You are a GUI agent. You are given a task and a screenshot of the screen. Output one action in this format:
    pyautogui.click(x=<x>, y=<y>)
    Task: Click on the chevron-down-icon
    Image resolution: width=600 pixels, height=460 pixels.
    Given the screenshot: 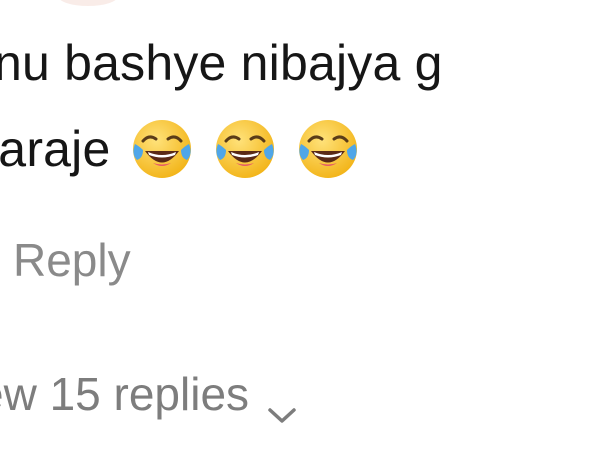 What is the action you would take?
    pyautogui.click(x=282, y=403)
    